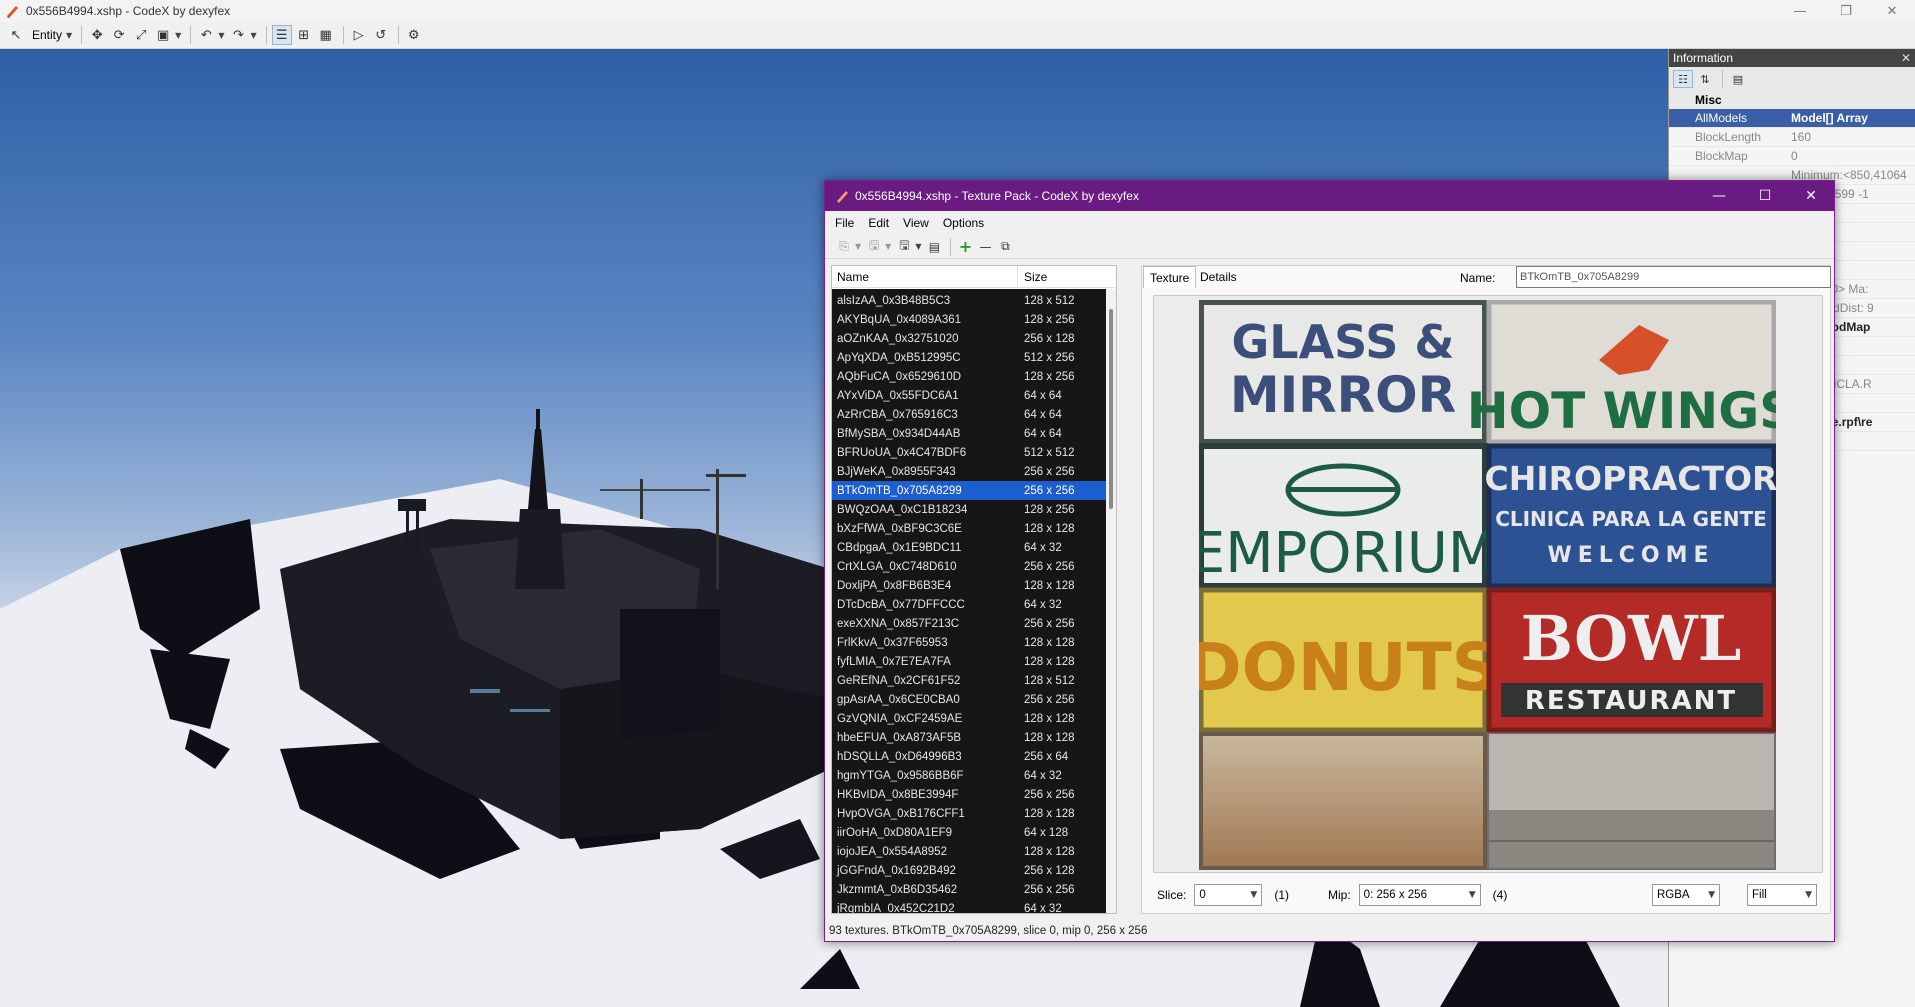 Image resolution: width=1915 pixels, height=1007 pixels. What do you see at coordinates (970, 585) in the screenshot?
I see `texture-list-row: DoxljPA_0x8FB6B3E4 128 x 128` at bounding box center [970, 585].